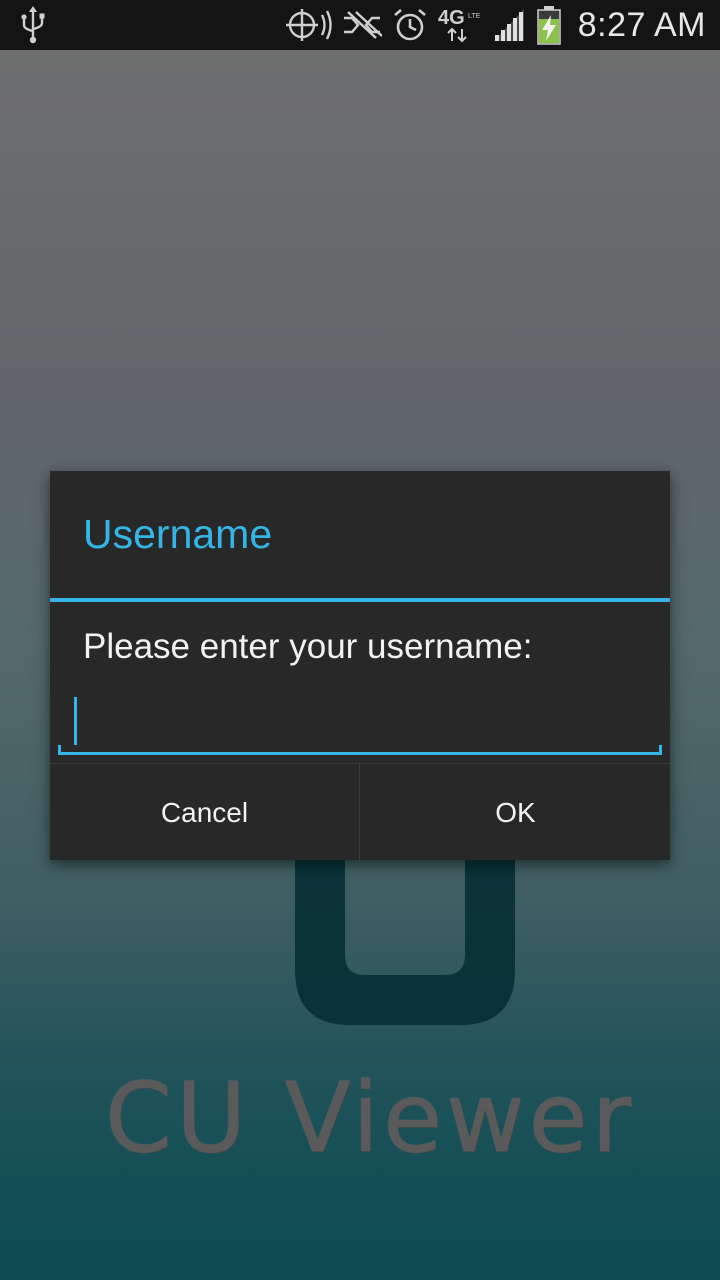 This screenshot has width=720, height=1280. Describe the element at coordinates (308, 25) in the screenshot. I see `gps-icon` at that location.